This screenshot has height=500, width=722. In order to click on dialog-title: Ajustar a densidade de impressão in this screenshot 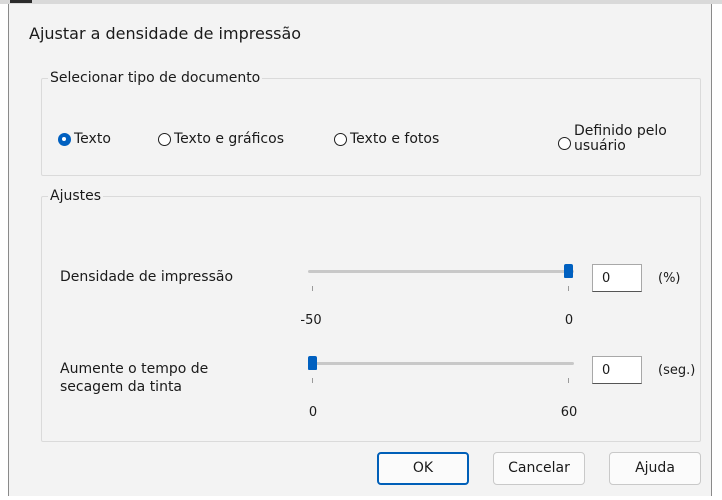, I will do `click(165, 33)`.